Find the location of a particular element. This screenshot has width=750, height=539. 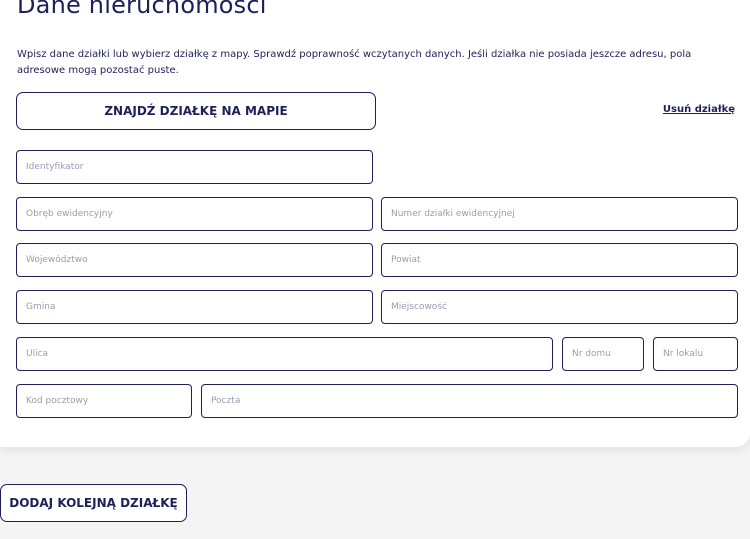

find-plot-on-map-button: ZNAJDŹ DZIAŁKĘ NA MAPIE is located at coordinates (196, 111).